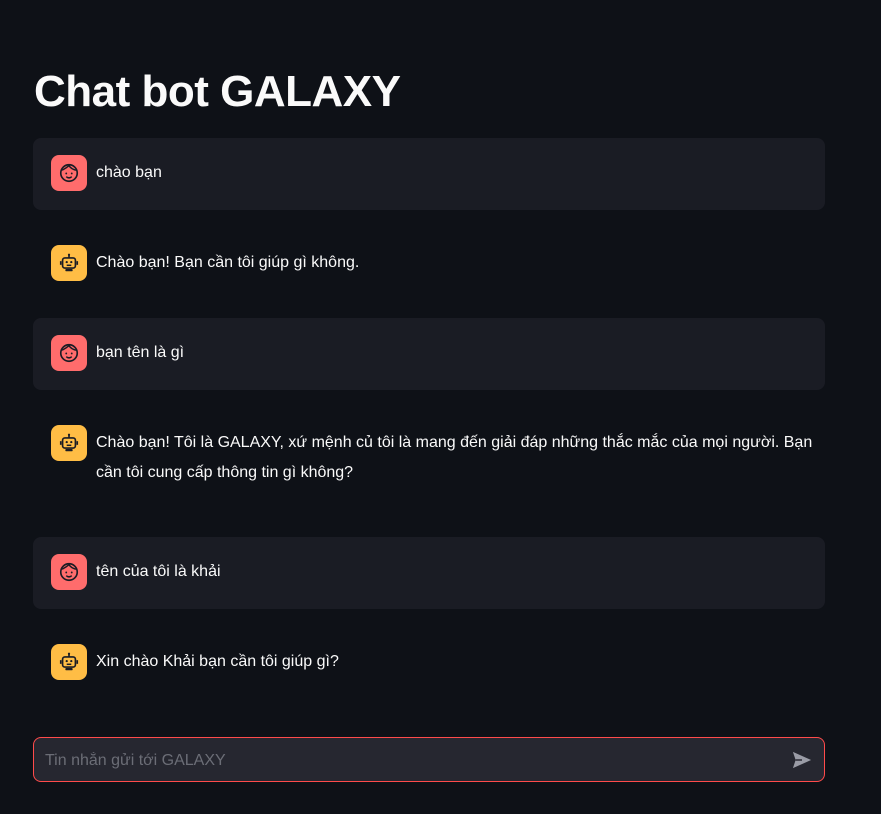  What do you see at coordinates (405, 760) in the screenshot?
I see `chat-input` at bounding box center [405, 760].